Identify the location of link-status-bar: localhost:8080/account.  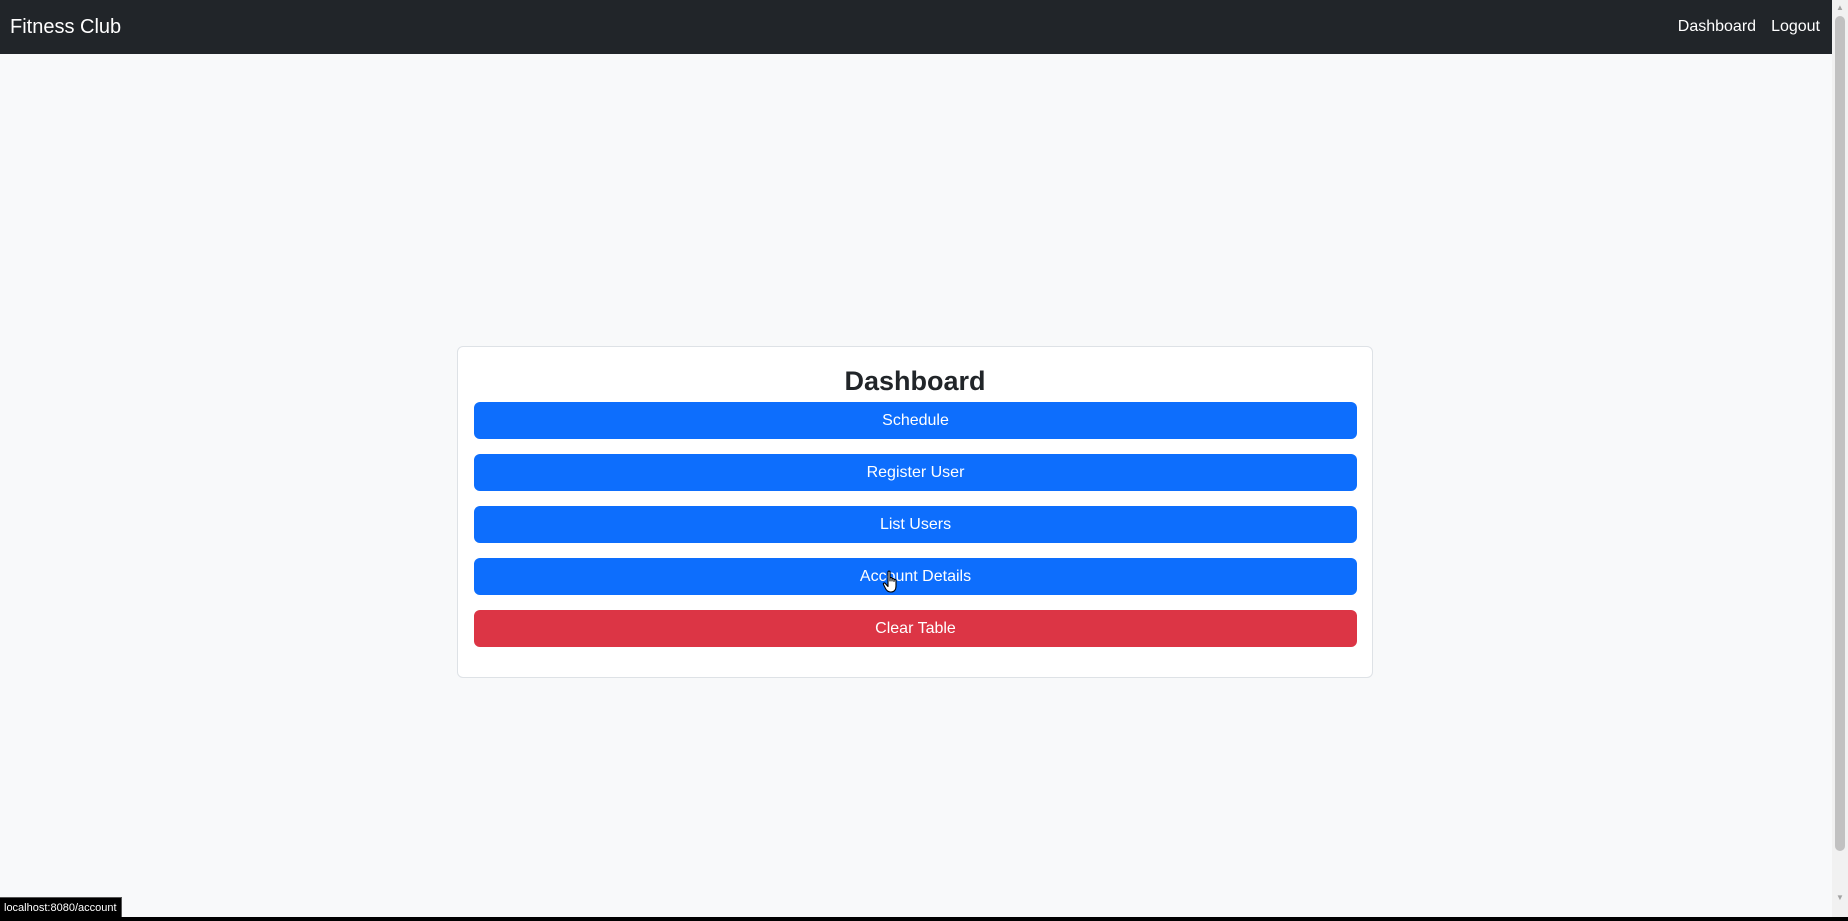
(61, 908).